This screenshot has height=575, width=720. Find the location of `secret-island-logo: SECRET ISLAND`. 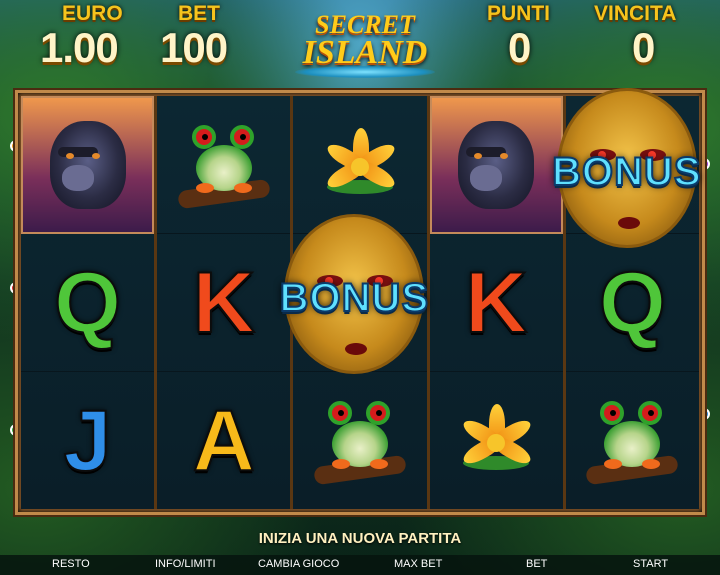

secret-island-logo: SECRET ISLAND is located at coordinates (365, 42).